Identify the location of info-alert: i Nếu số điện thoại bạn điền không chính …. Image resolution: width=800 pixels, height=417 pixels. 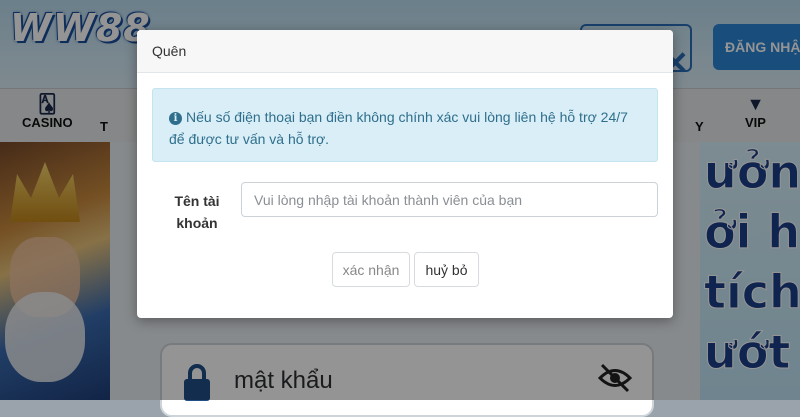
(405, 125).